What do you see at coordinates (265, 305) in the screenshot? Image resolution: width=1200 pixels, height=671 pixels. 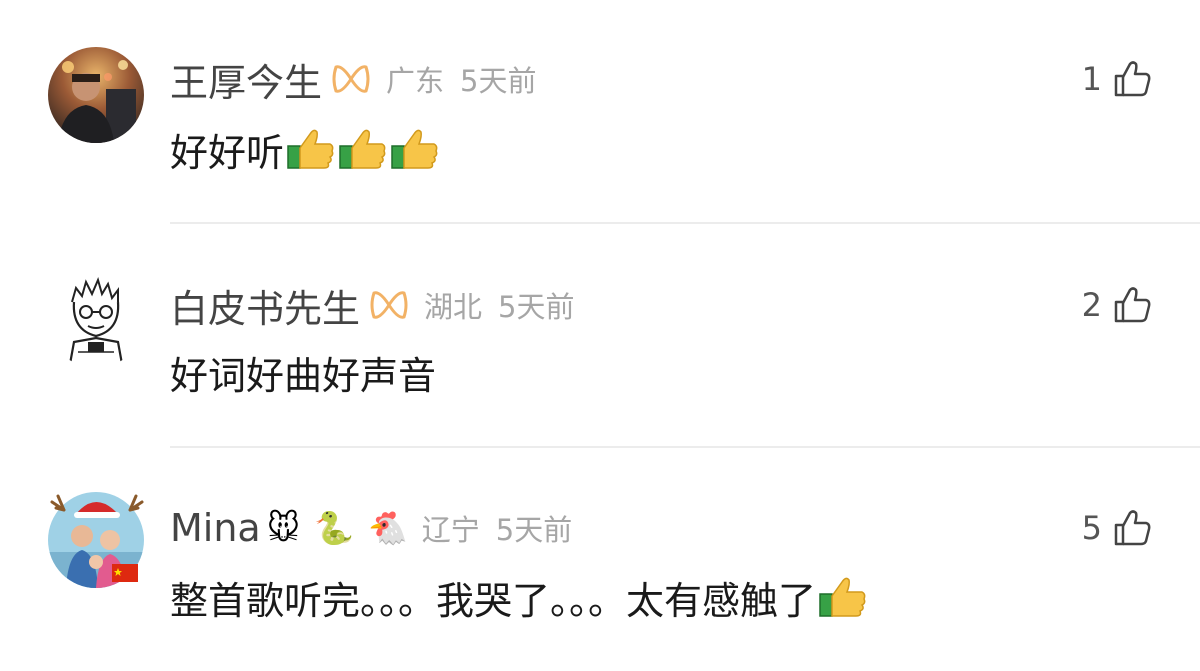 I see `username: 白皮书先生` at bounding box center [265, 305].